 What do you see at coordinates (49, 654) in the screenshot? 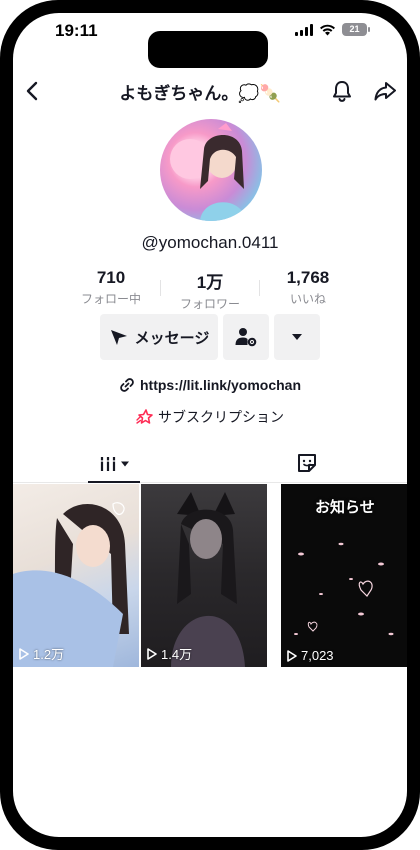
I see `view-count-text: 1.2万` at bounding box center [49, 654].